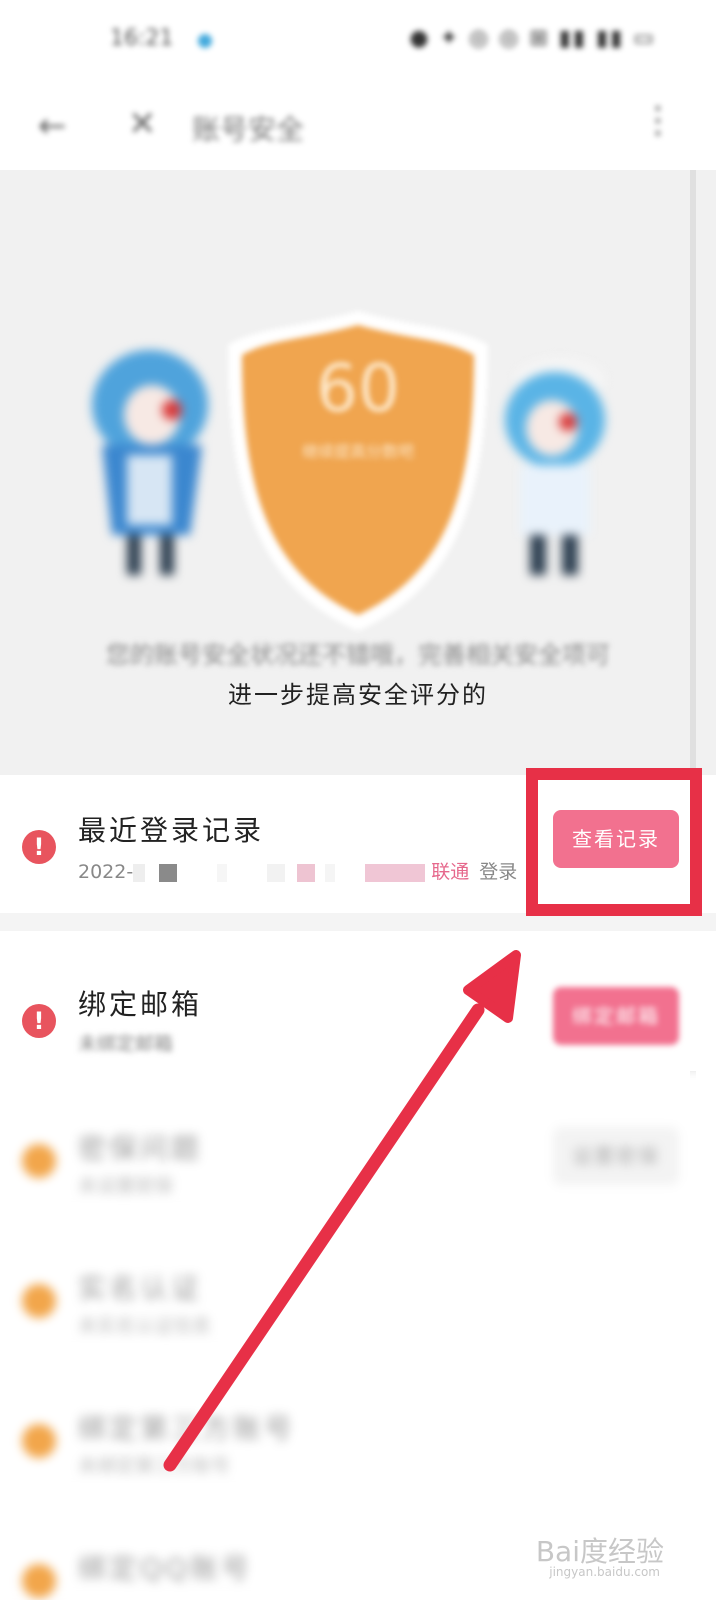 This screenshot has width=716, height=1600. Describe the element at coordinates (604, 1572) in the screenshot. I see `watermark-site: jingyan.baidu.com` at that location.